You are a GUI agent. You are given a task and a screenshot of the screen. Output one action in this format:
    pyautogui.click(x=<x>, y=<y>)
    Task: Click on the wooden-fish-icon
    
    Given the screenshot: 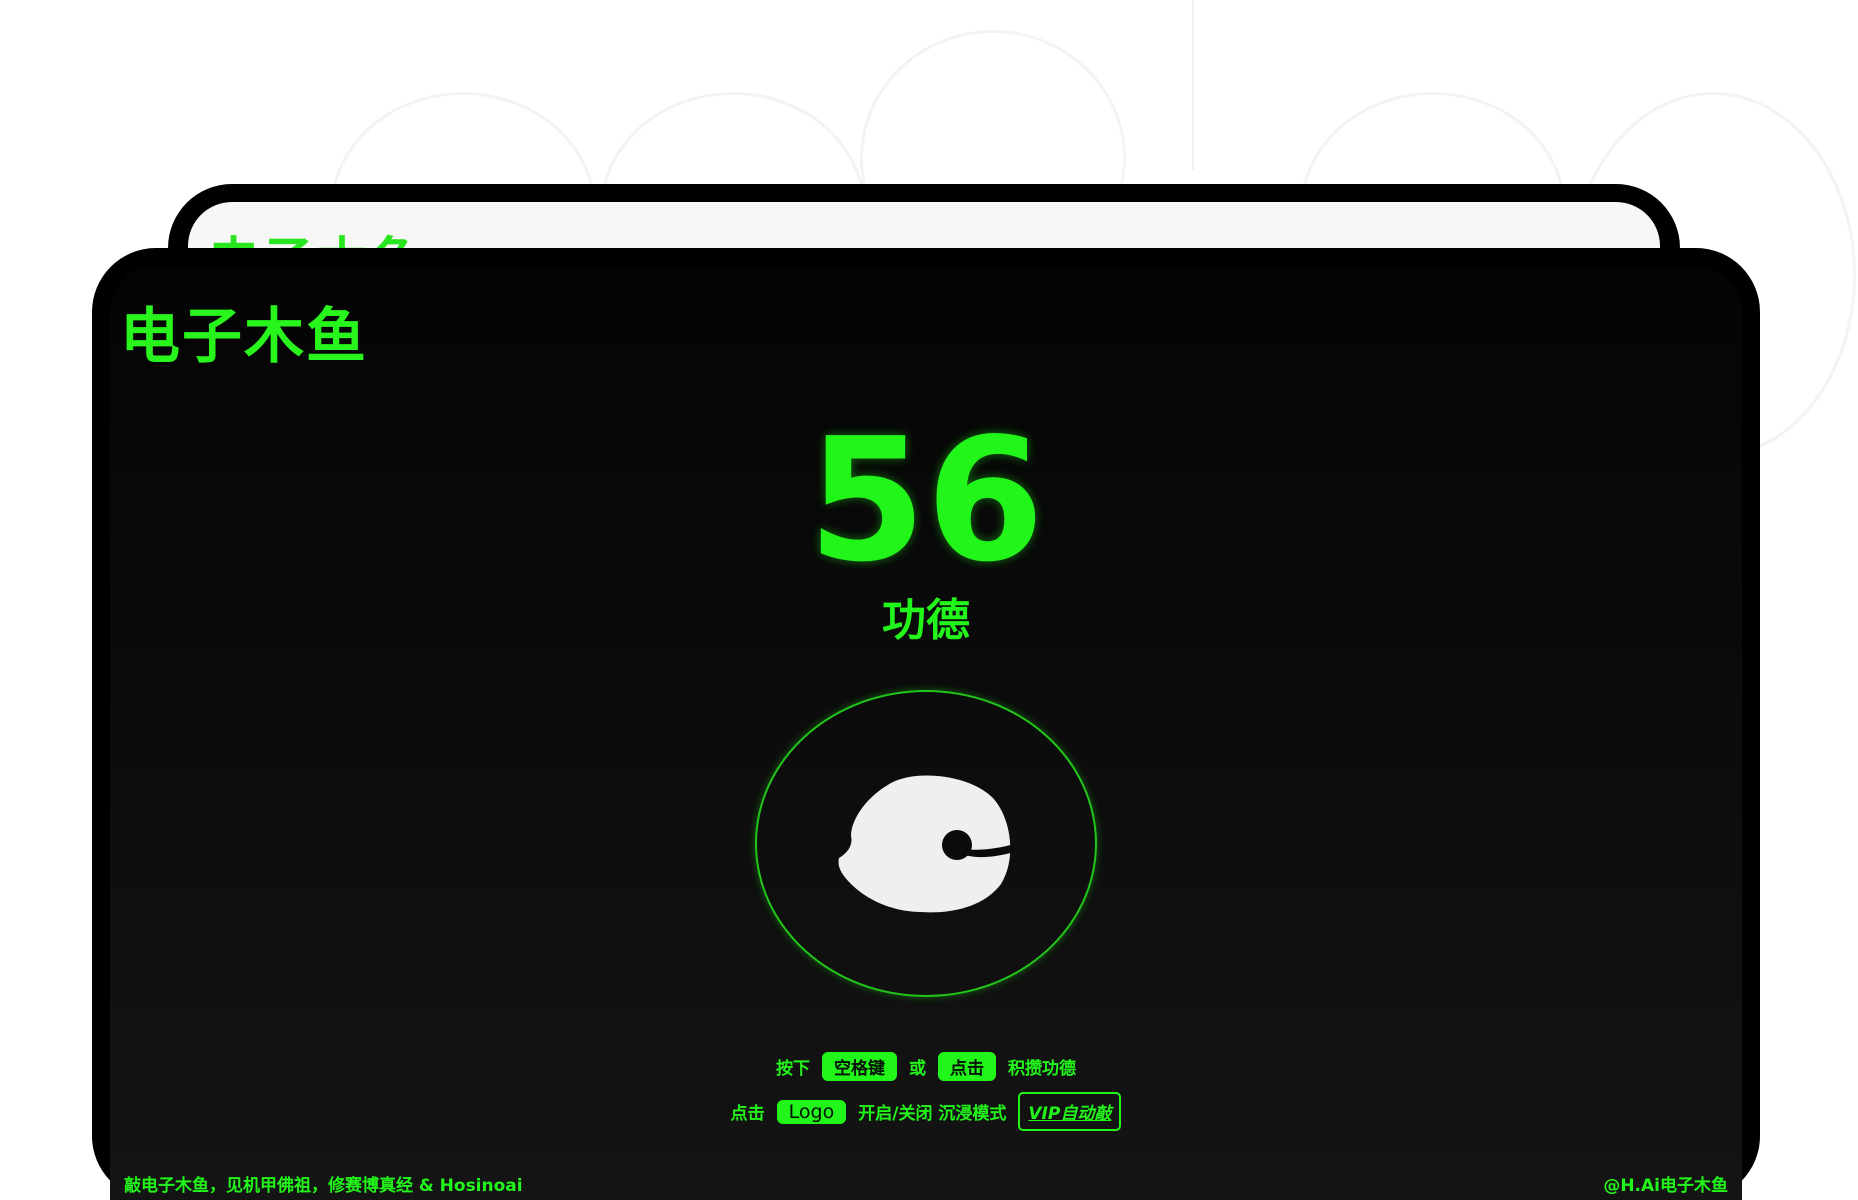 What is the action you would take?
    pyautogui.click(x=926, y=844)
    